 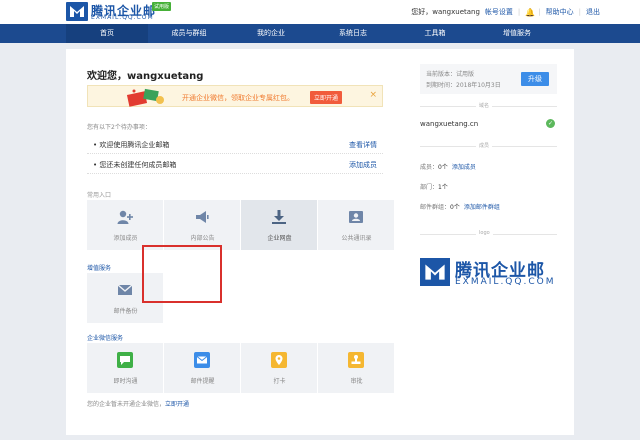 I want to click on logout-link: 退出, so click(x=593, y=12).